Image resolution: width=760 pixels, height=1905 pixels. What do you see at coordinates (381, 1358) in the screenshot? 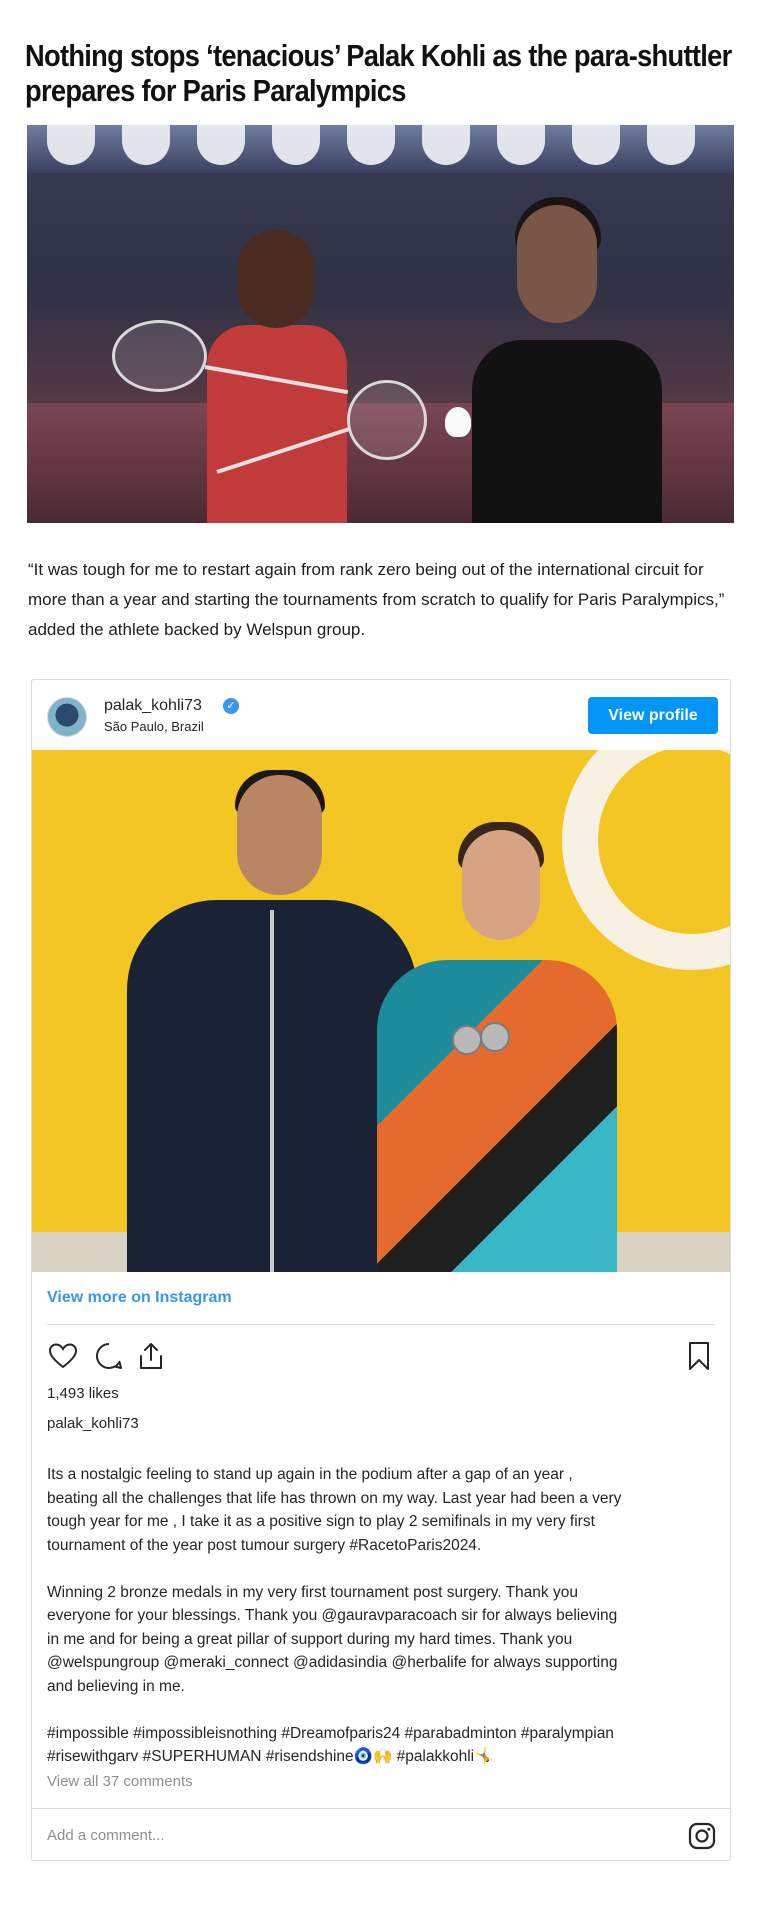
I see `post-actions` at bounding box center [381, 1358].